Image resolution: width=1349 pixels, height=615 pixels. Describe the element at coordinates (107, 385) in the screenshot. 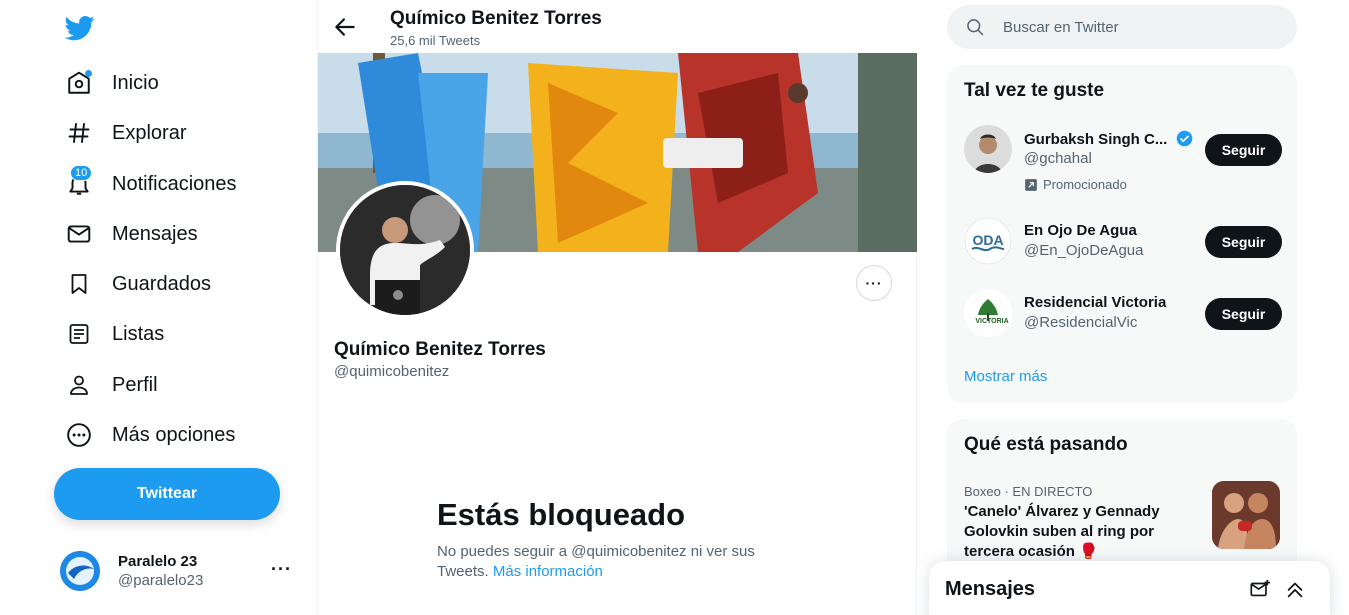

I see `nav-profile: Perfil` at that location.